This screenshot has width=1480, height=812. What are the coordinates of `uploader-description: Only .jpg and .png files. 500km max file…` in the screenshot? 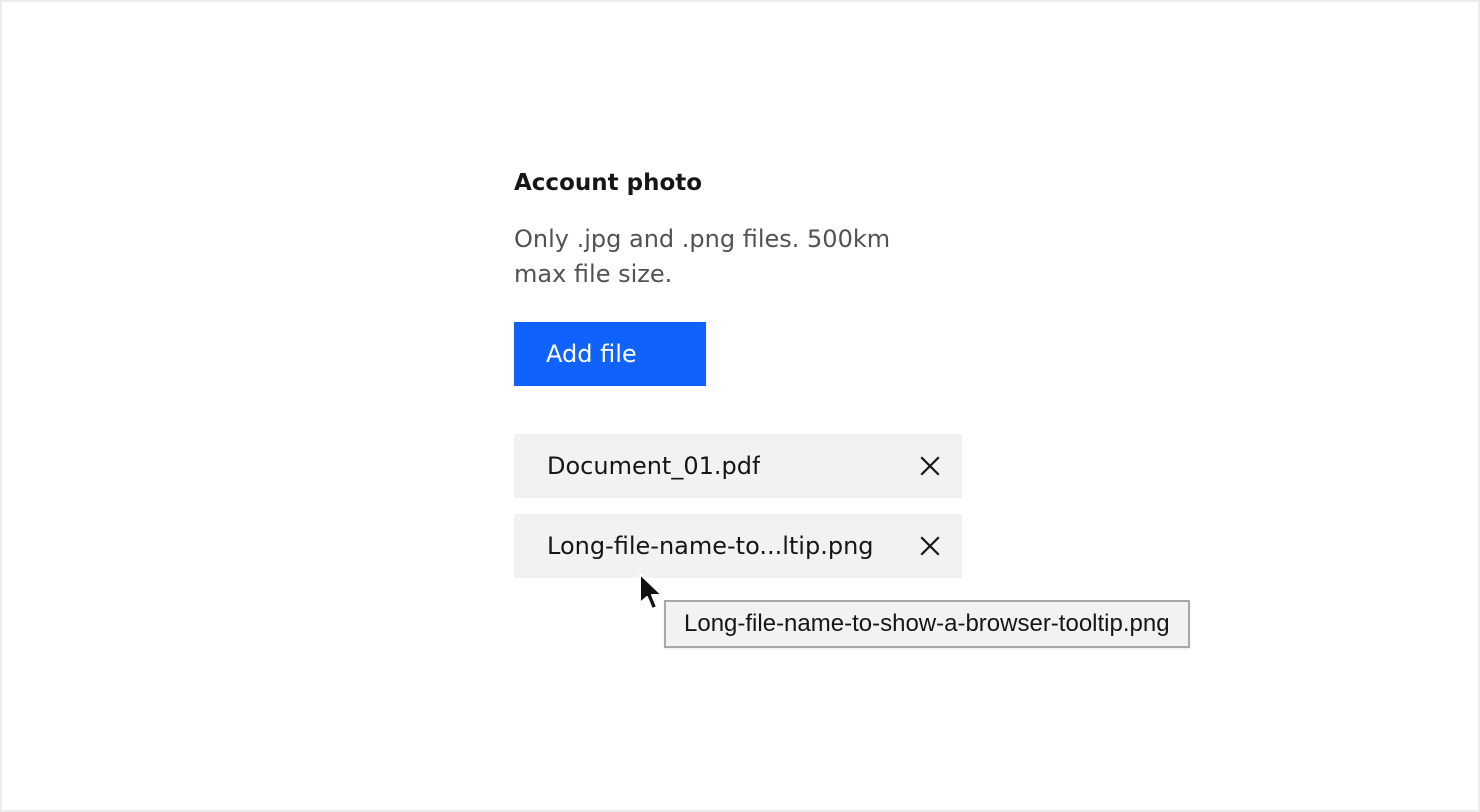 It's located at (702, 256).